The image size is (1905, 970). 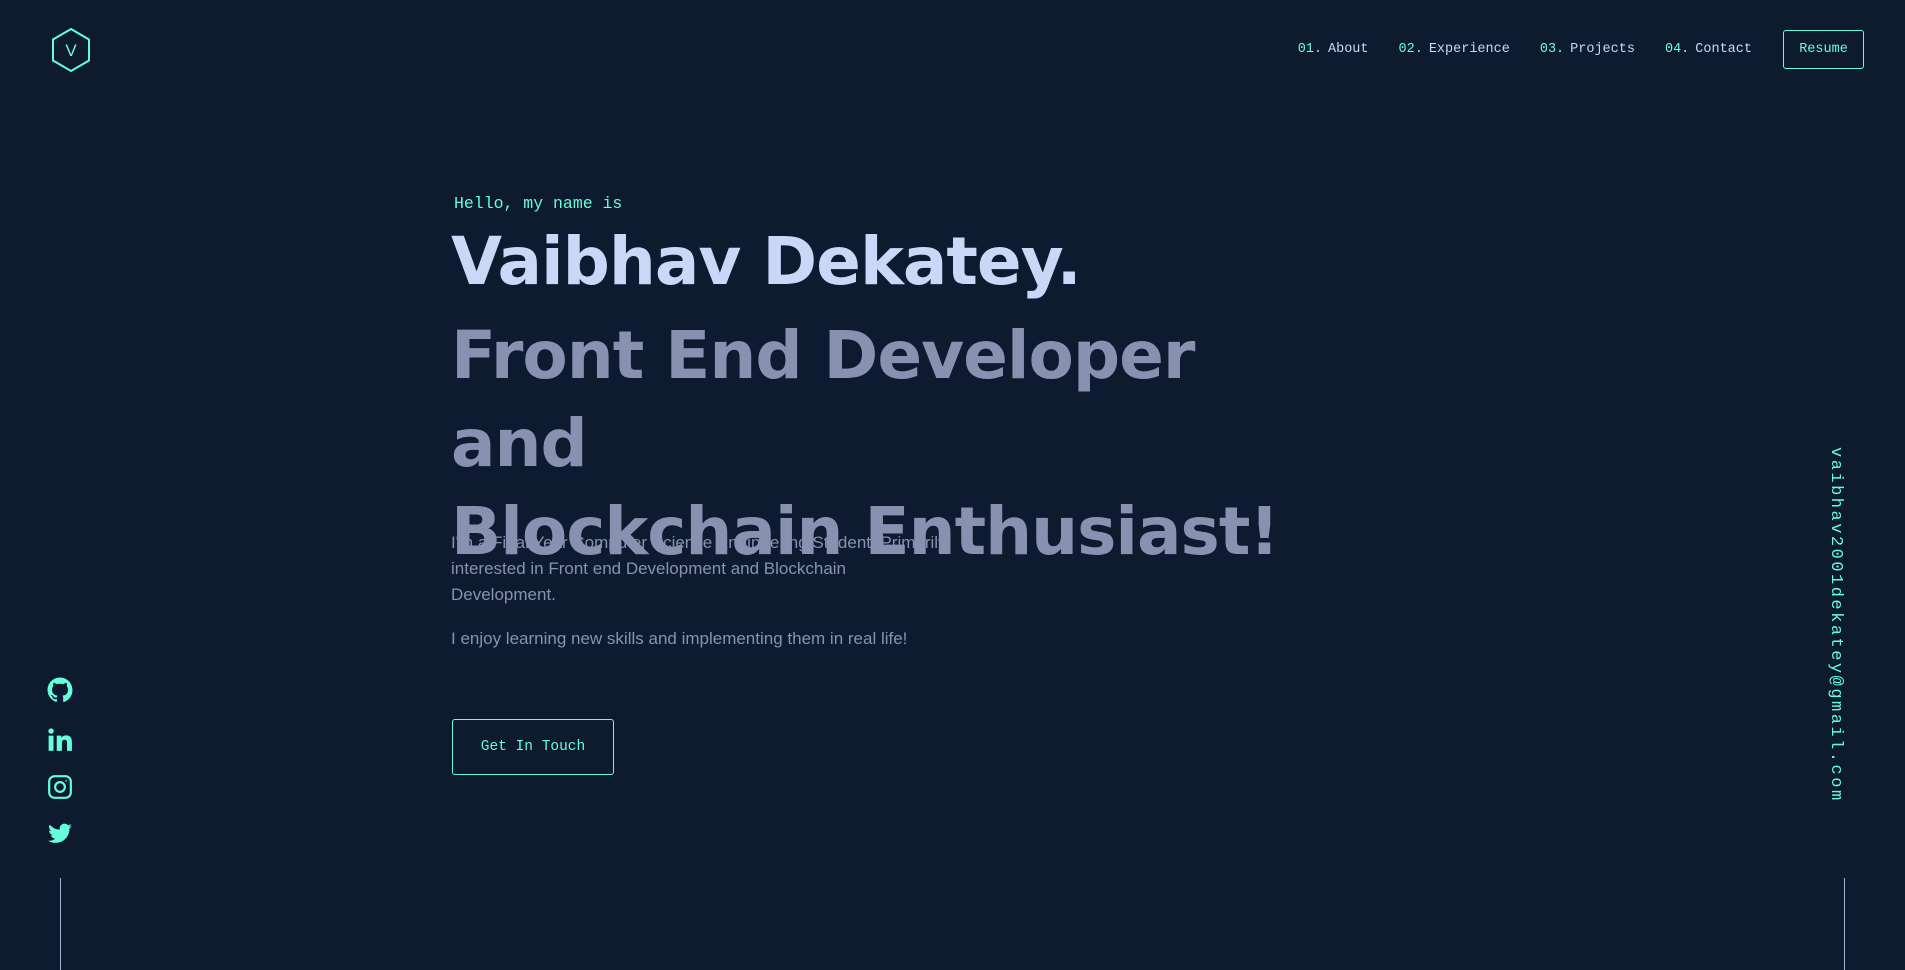 What do you see at coordinates (1677, 49) in the screenshot?
I see `nav-number: 04.` at bounding box center [1677, 49].